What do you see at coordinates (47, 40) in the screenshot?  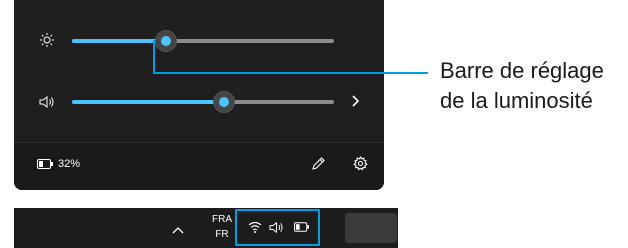 I see `brightness-icon` at bounding box center [47, 40].